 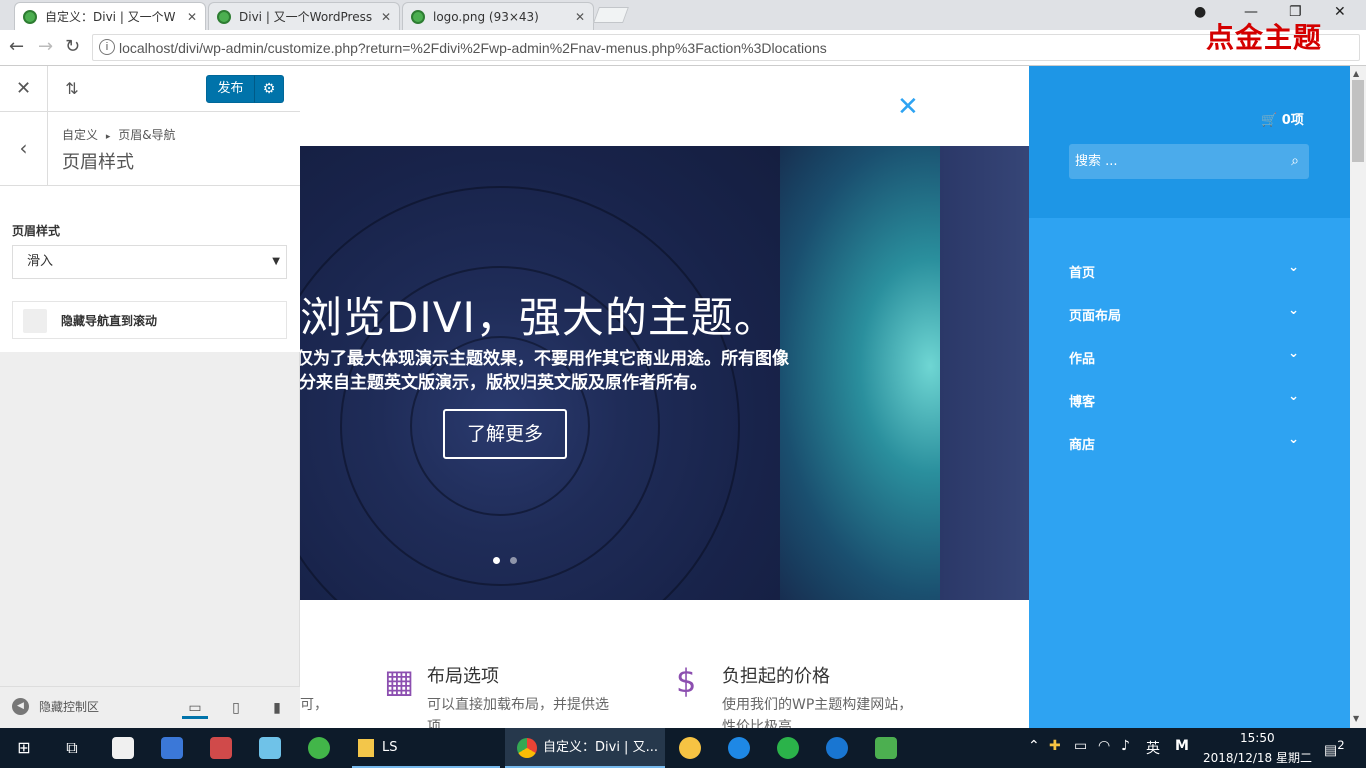 I want to click on task-view-icon: ⧉, so click(x=72, y=748).